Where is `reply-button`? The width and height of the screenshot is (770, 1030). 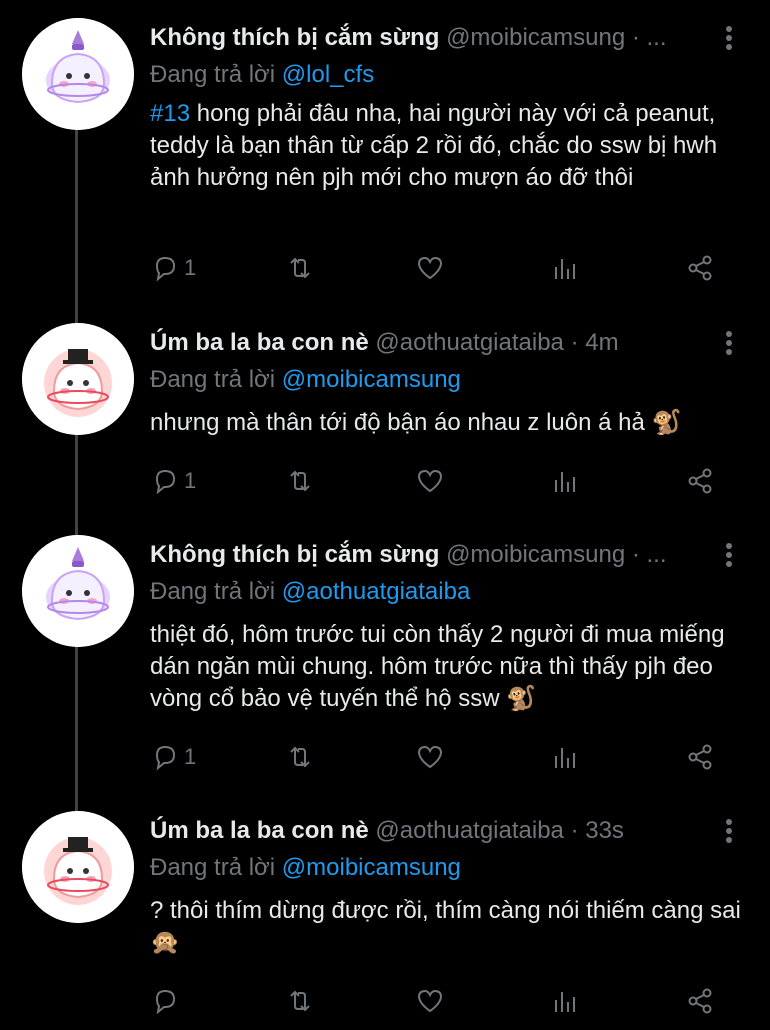
reply-button is located at coordinates (167, 1001).